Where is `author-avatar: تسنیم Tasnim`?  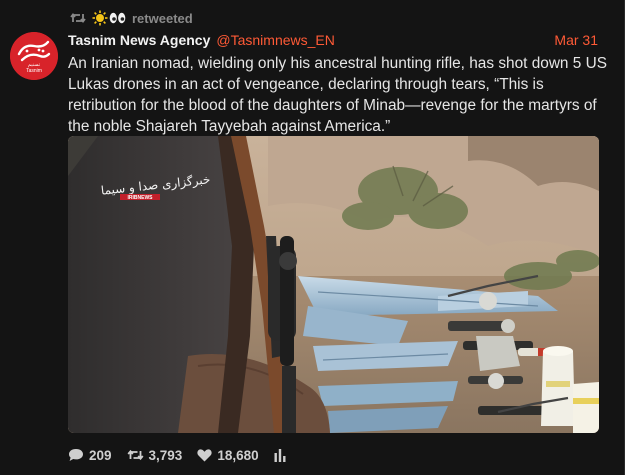 author-avatar: تسنیم Tasnim is located at coordinates (34, 56).